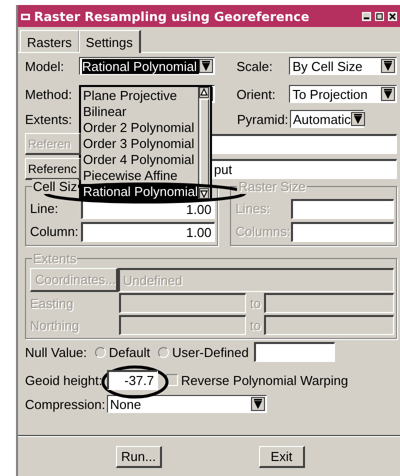 The width and height of the screenshot is (400, 476). What do you see at coordinates (187, 404) in the screenshot?
I see `compression-dropdown: None` at bounding box center [187, 404].